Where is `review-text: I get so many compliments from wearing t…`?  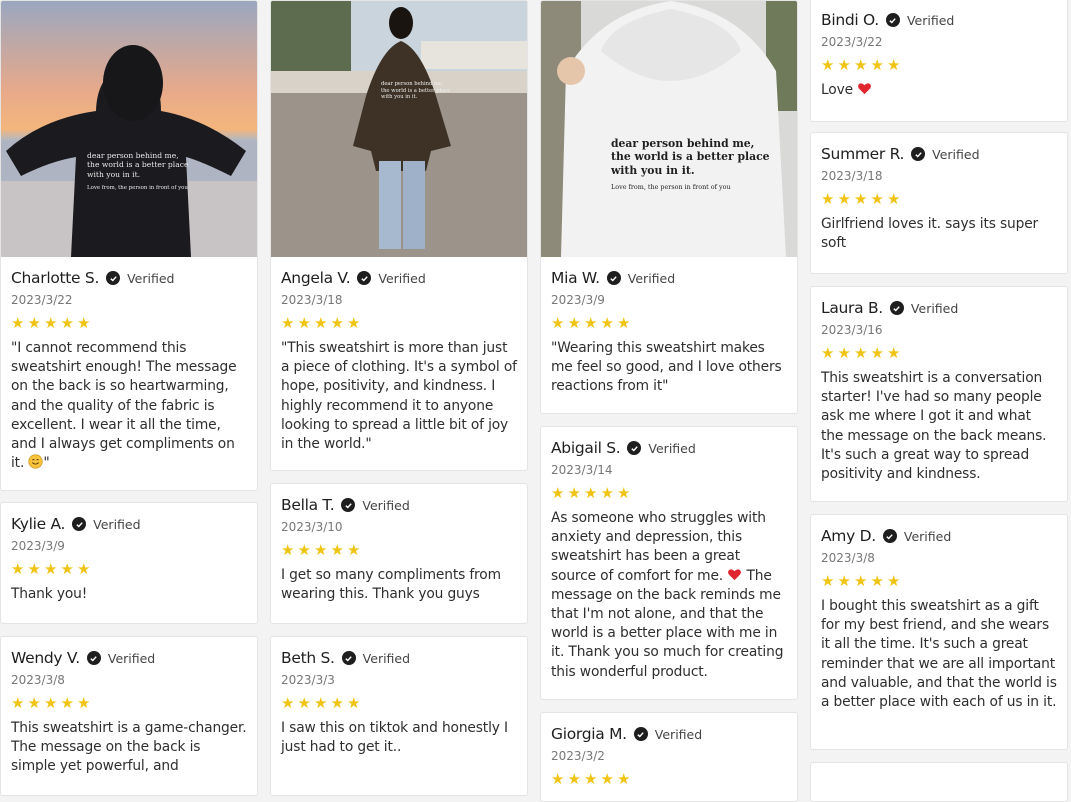 review-text: I get so many compliments from wearing t… is located at coordinates (391, 585).